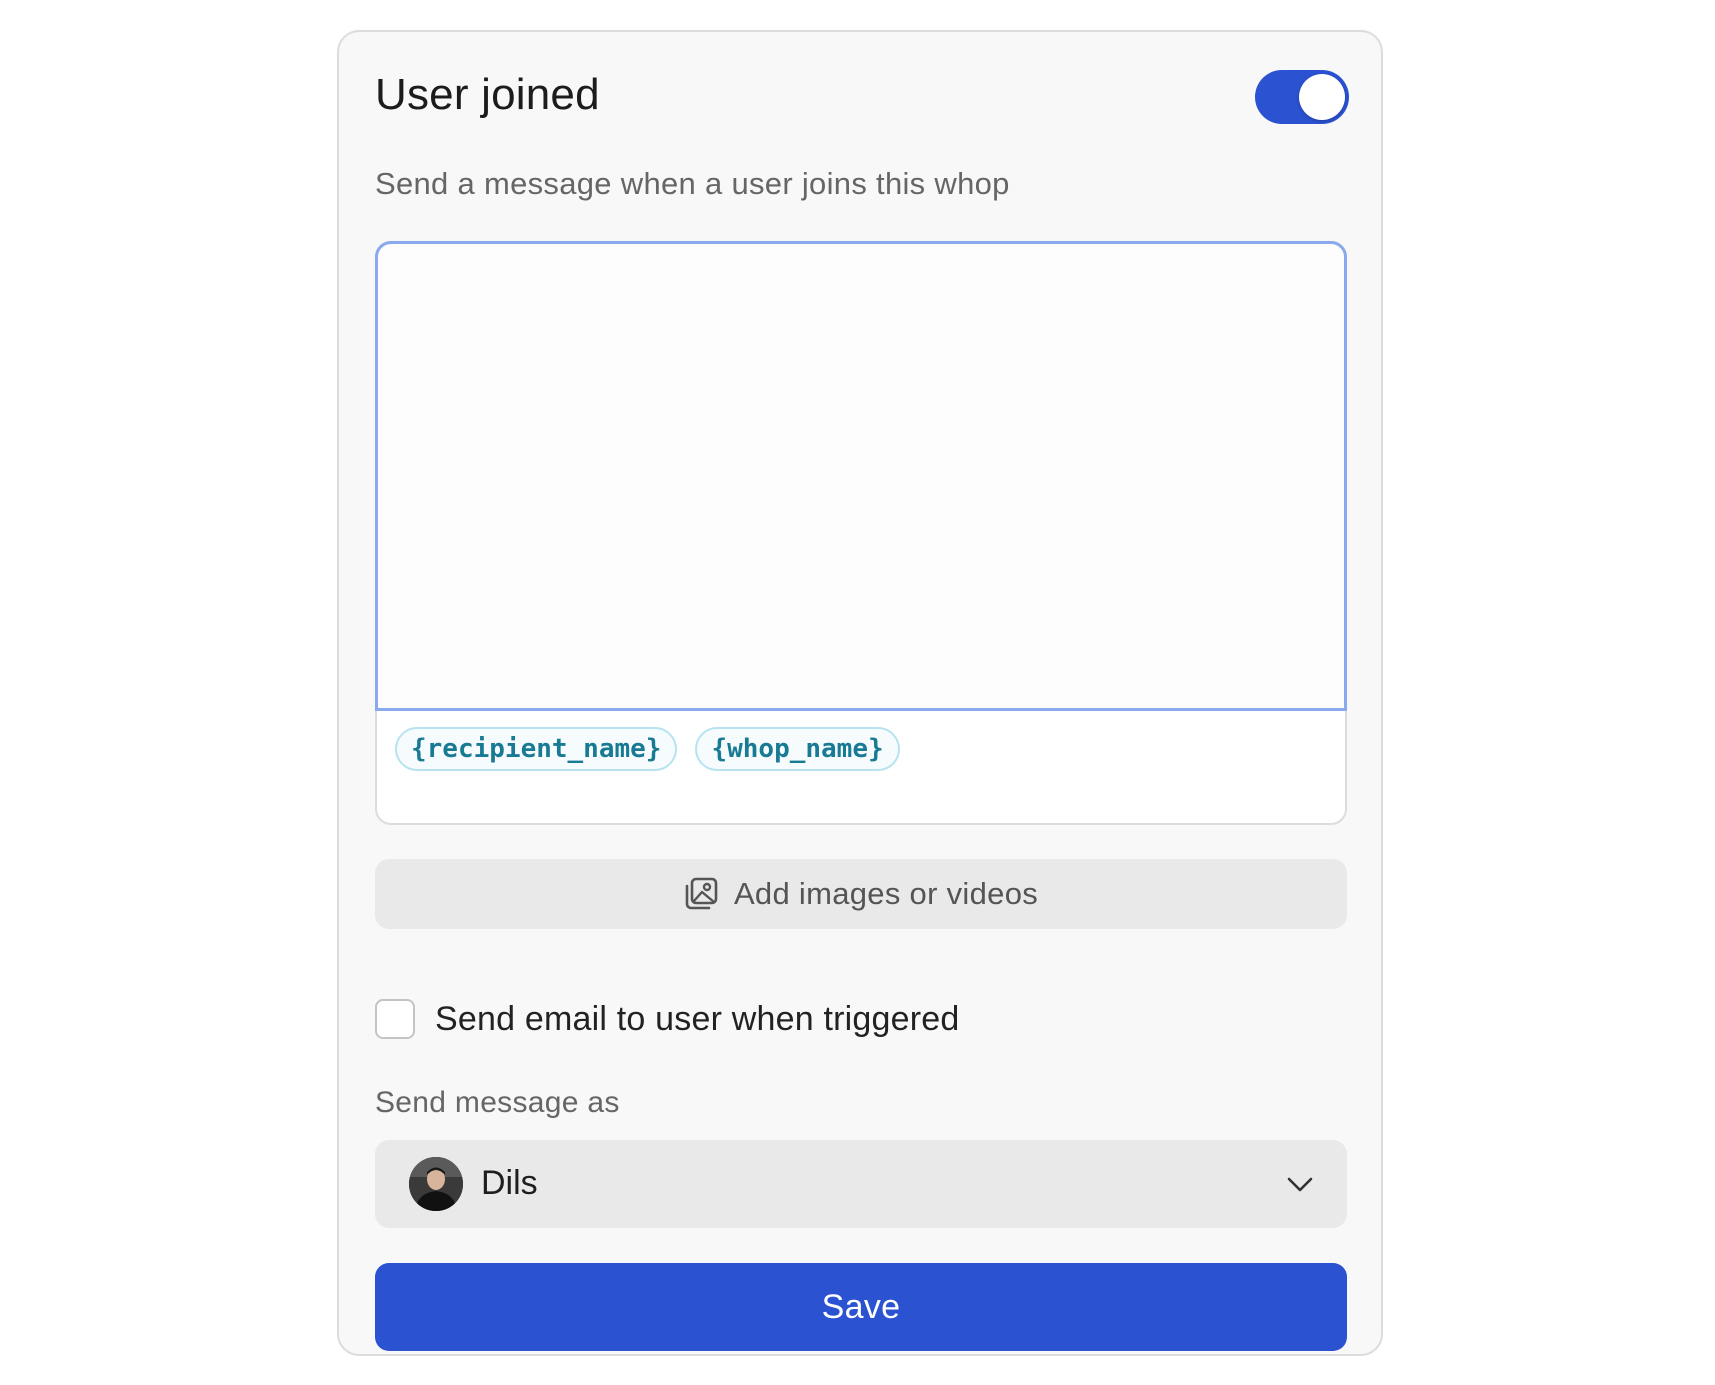 This screenshot has width=1715, height=1385. I want to click on variable-chip-recipient-name: {recipient_name}, so click(536, 749).